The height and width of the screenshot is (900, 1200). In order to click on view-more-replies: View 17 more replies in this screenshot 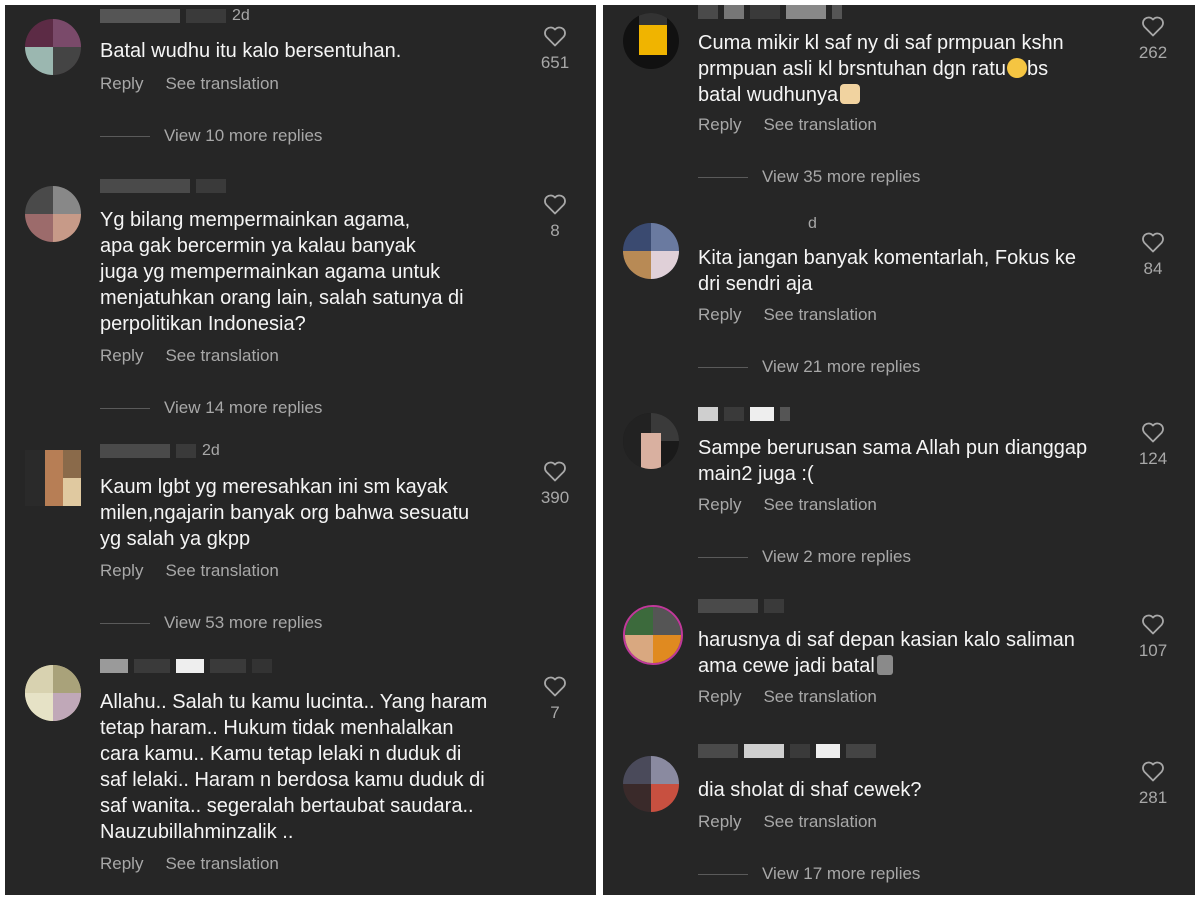, I will do `click(809, 874)`.